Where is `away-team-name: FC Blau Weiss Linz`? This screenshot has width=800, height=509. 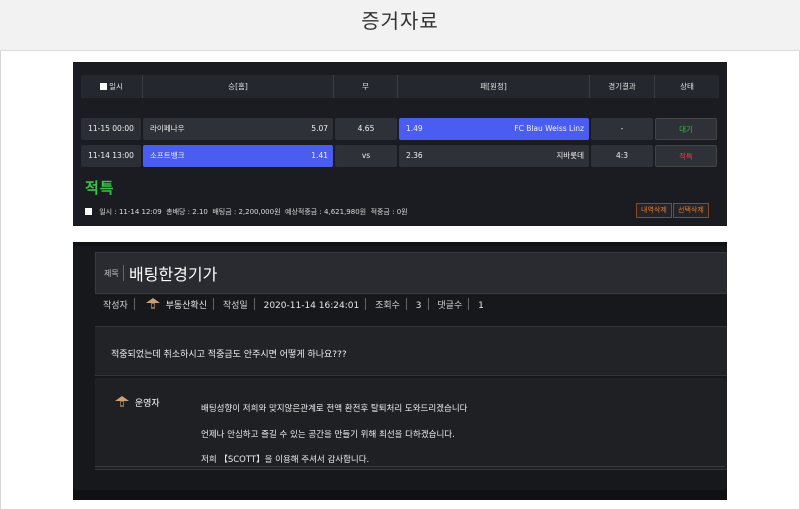
away-team-name: FC Blau Weiss Linz is located at coordinates (549, 128).